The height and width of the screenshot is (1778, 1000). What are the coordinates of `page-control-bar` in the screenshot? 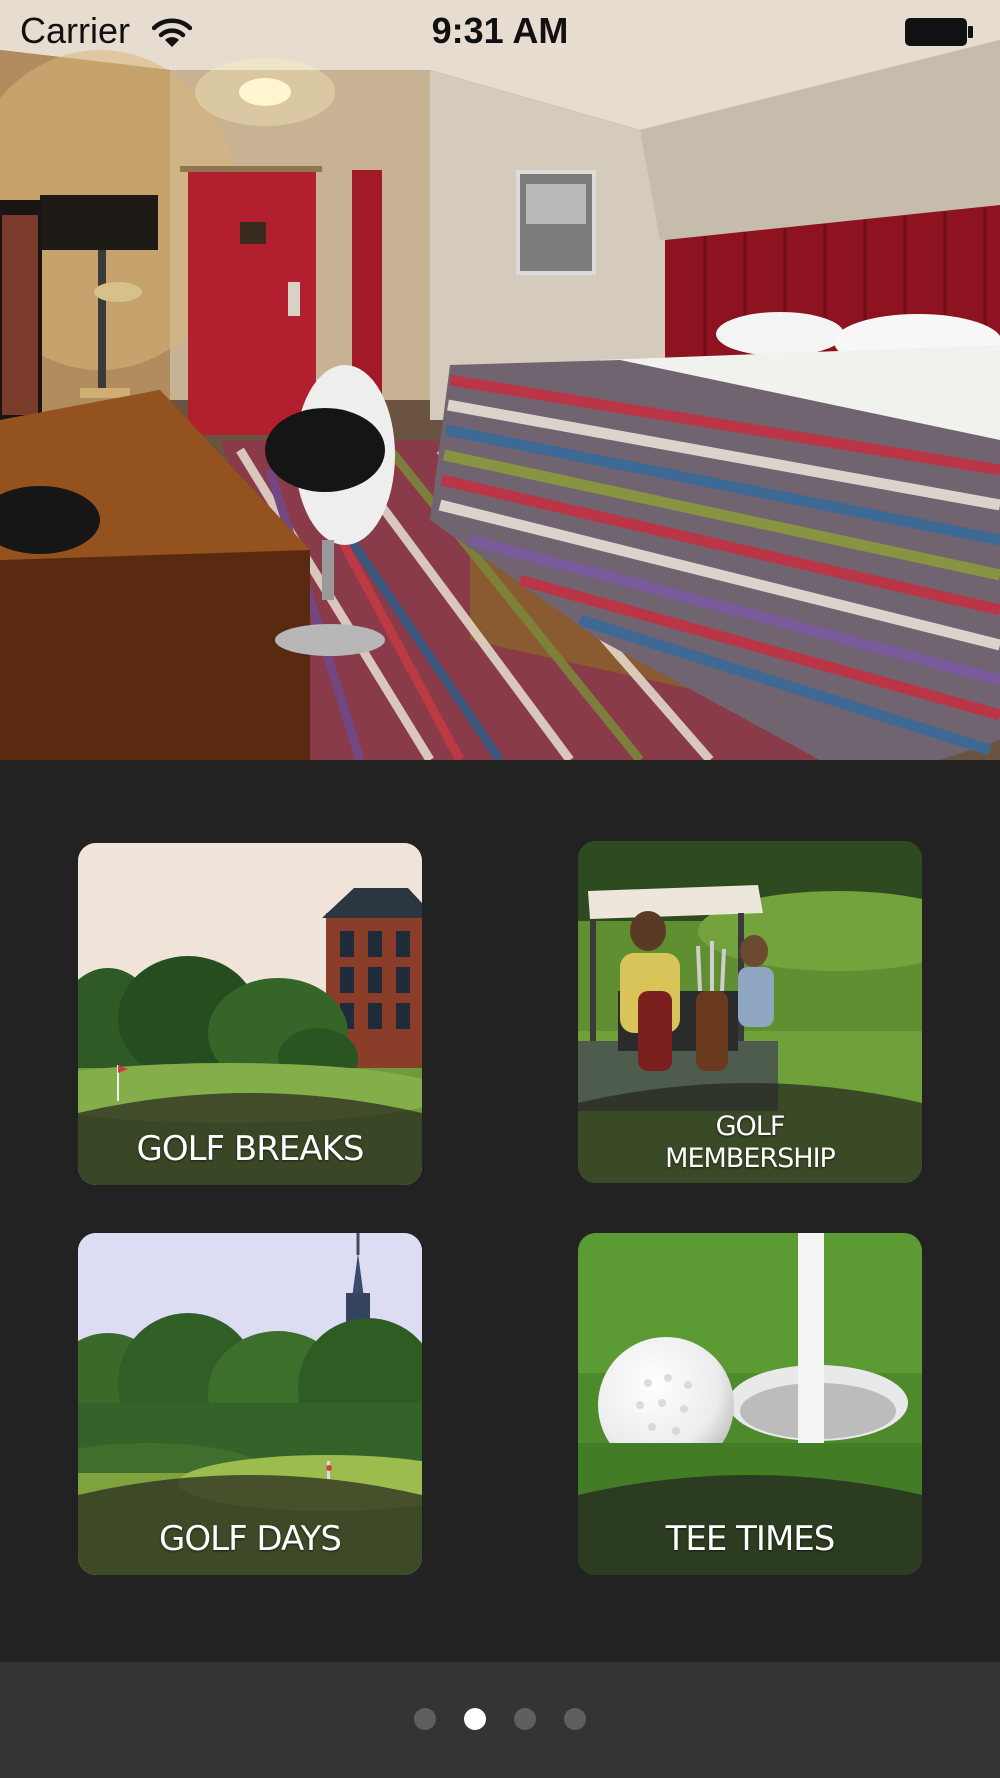 It's located at (500, 1720).